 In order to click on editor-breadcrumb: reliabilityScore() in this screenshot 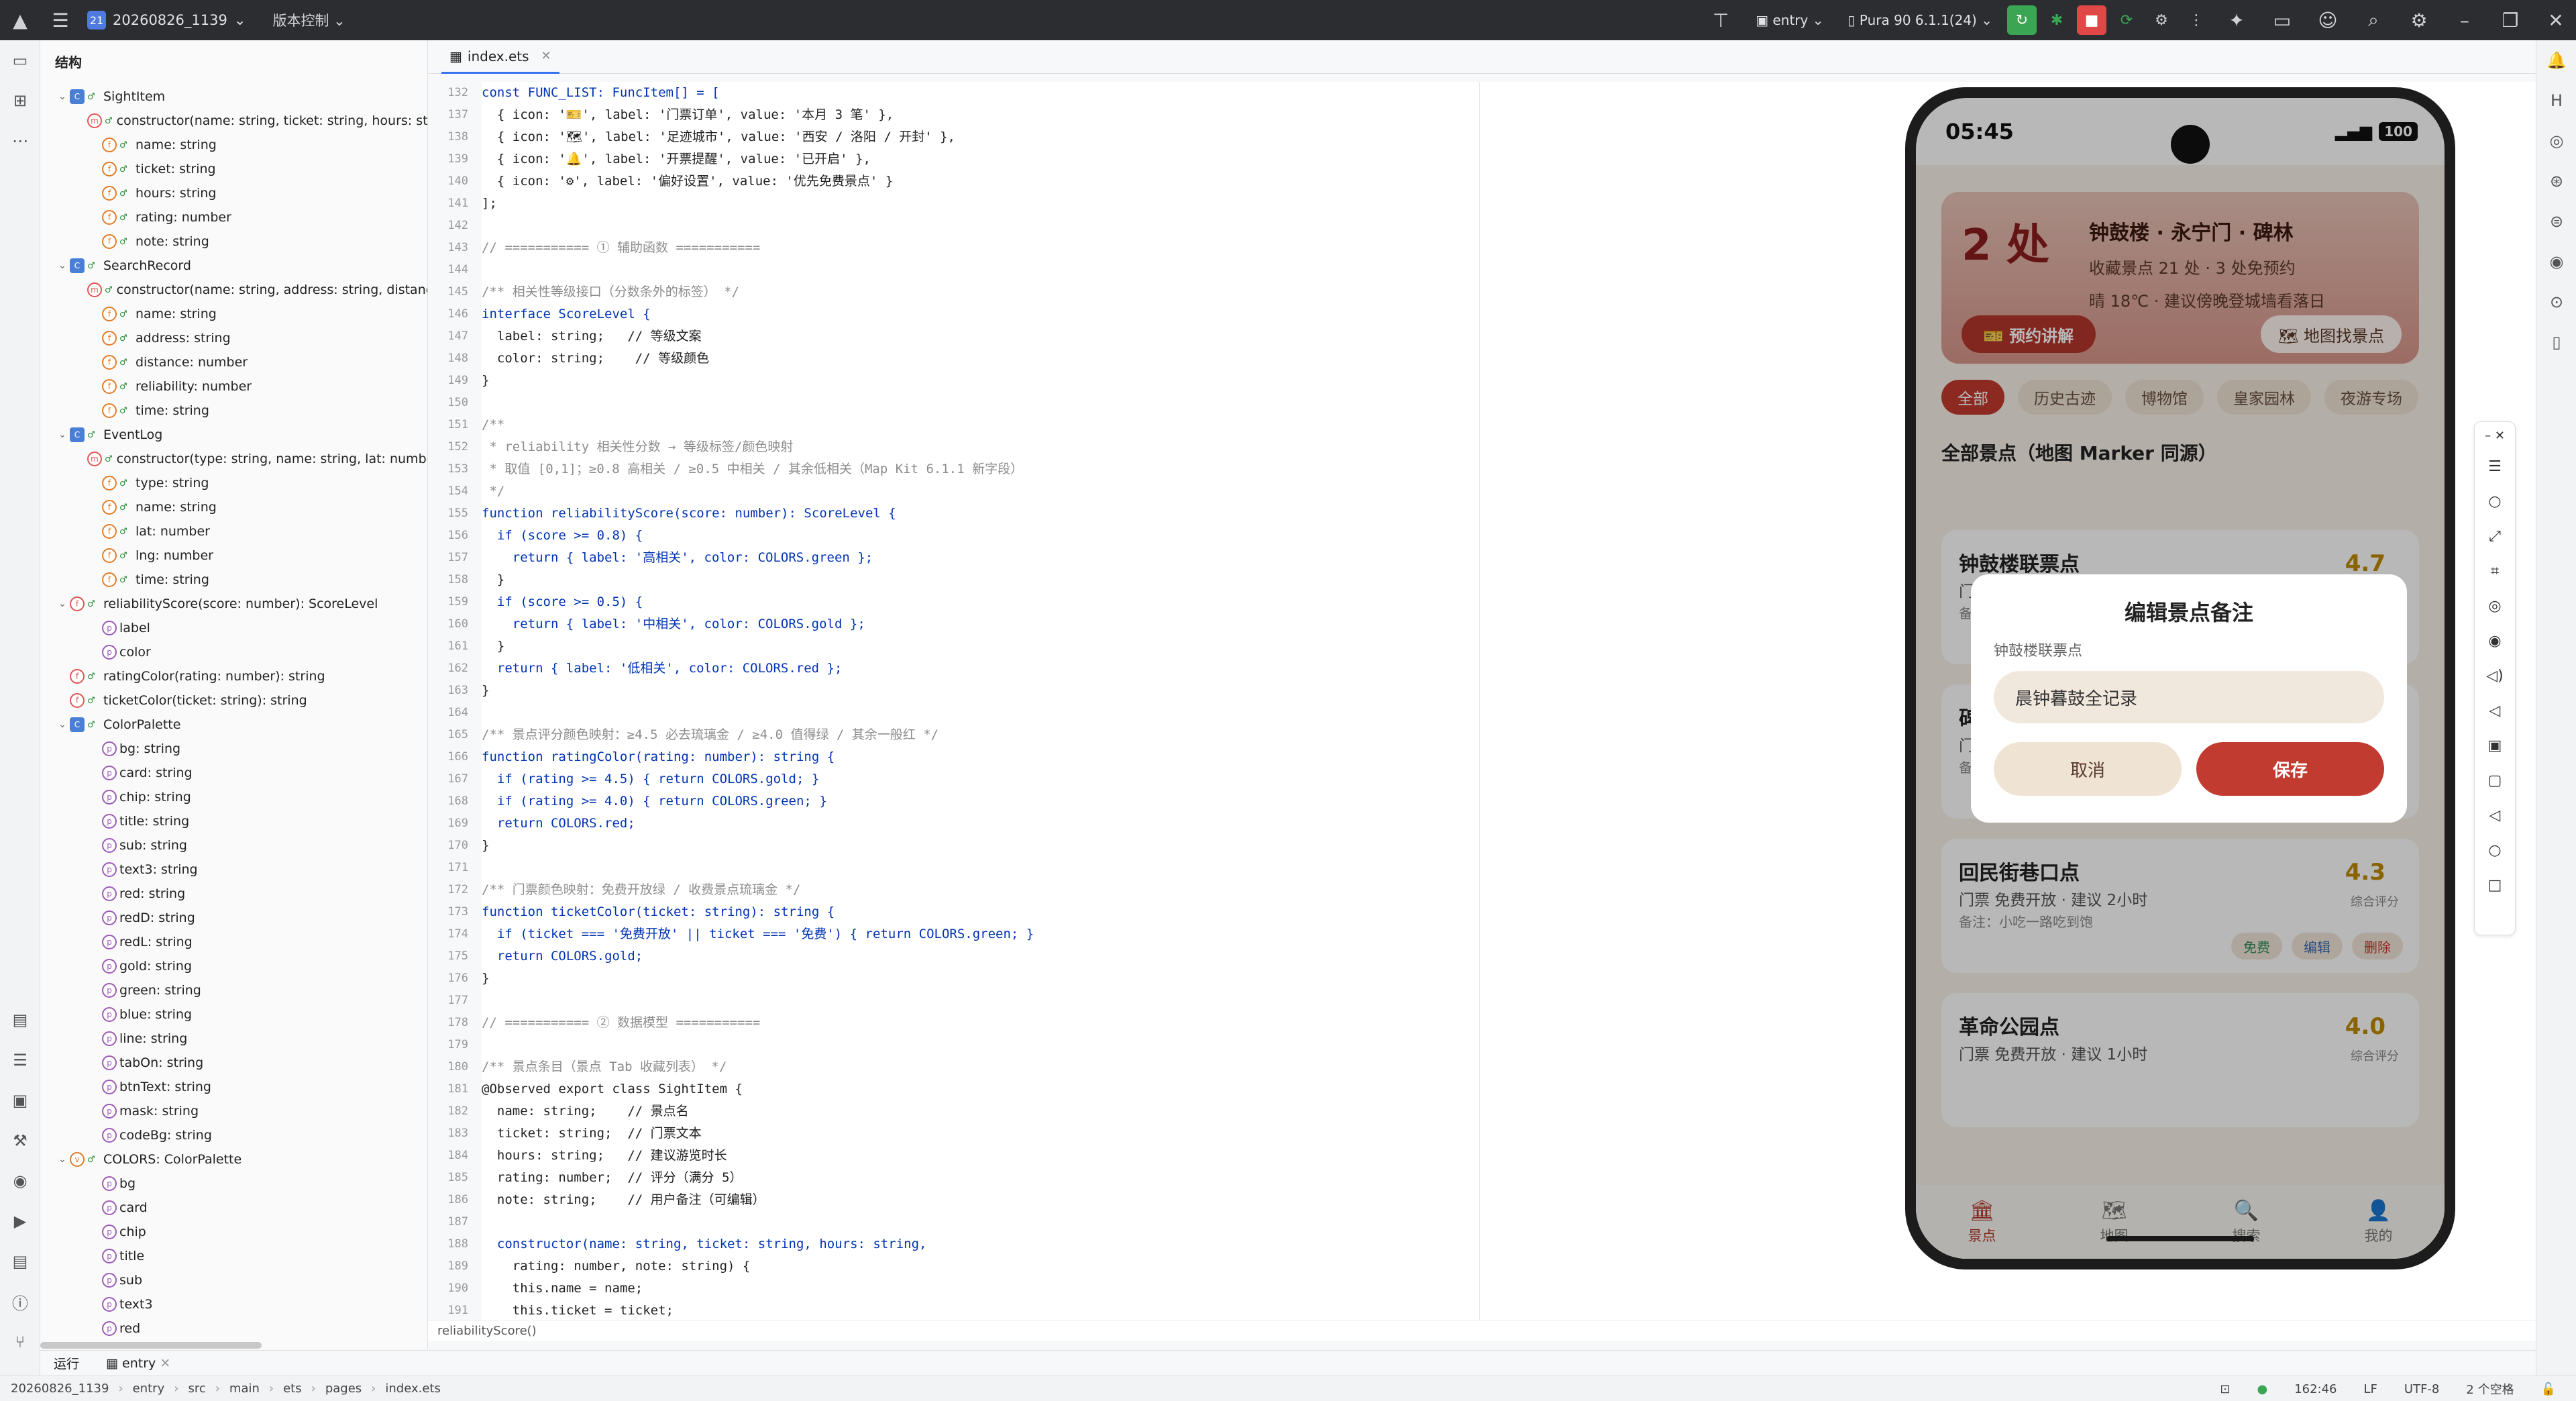, I will do `click(1482, 1330)`.